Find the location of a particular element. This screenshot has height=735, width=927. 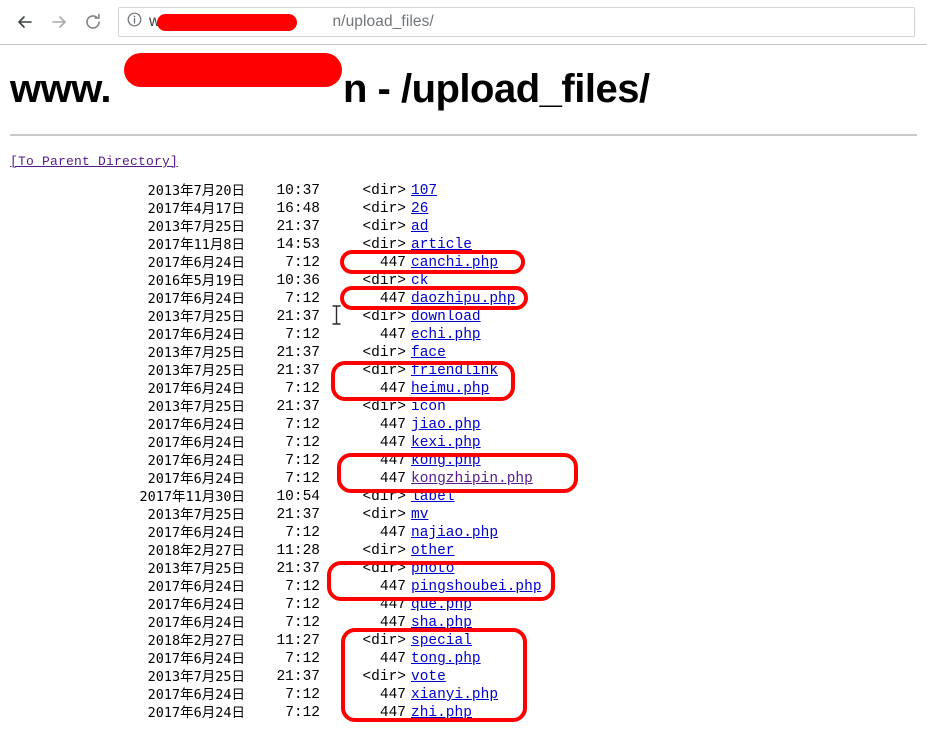

row-date: 2016年5月19日 is located at coordinates (196, 281).